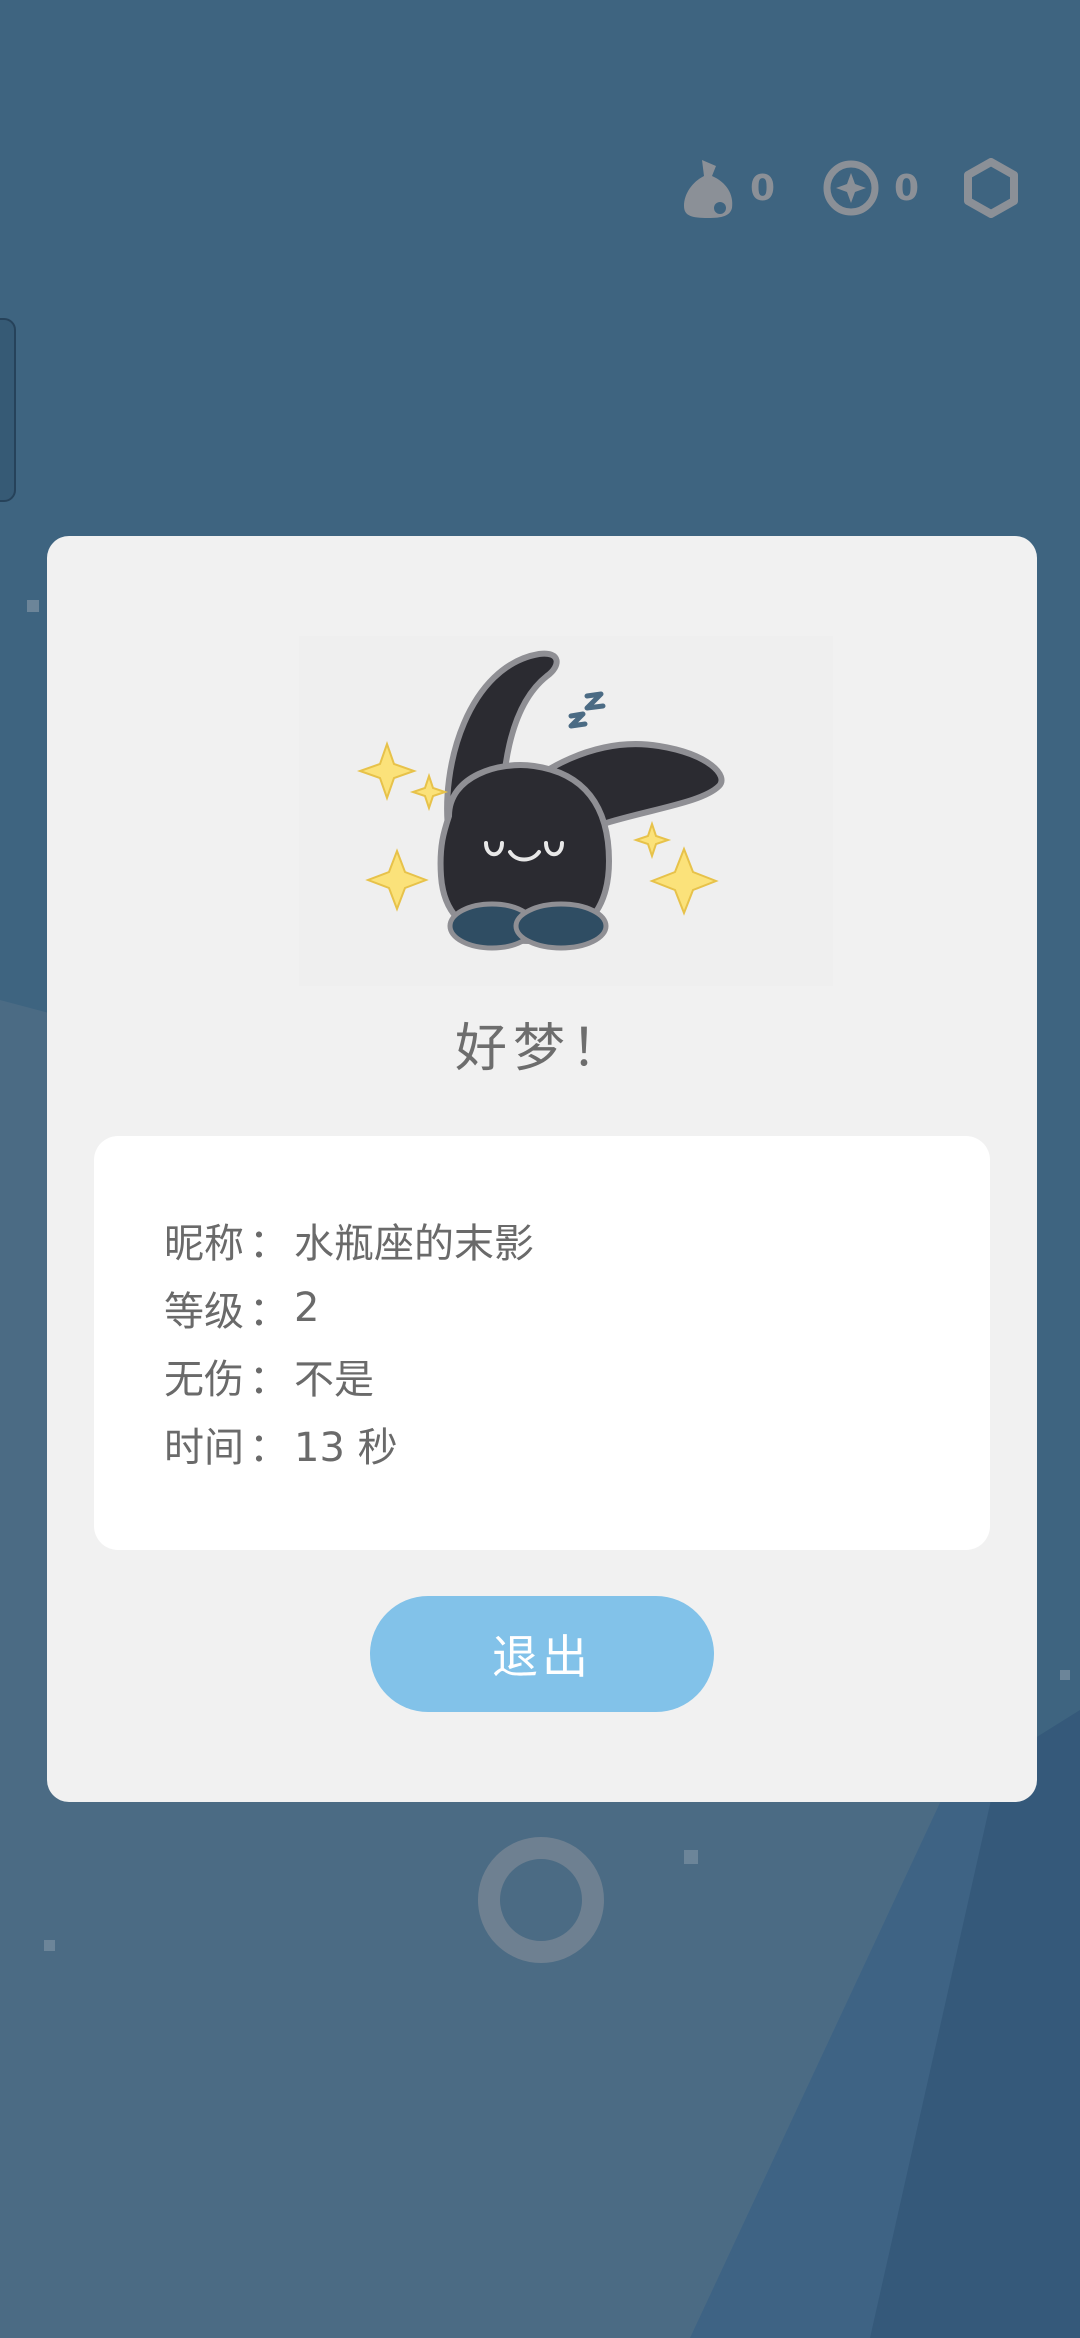  I want to click on settings-hexagon-icon, so click(991, 188).